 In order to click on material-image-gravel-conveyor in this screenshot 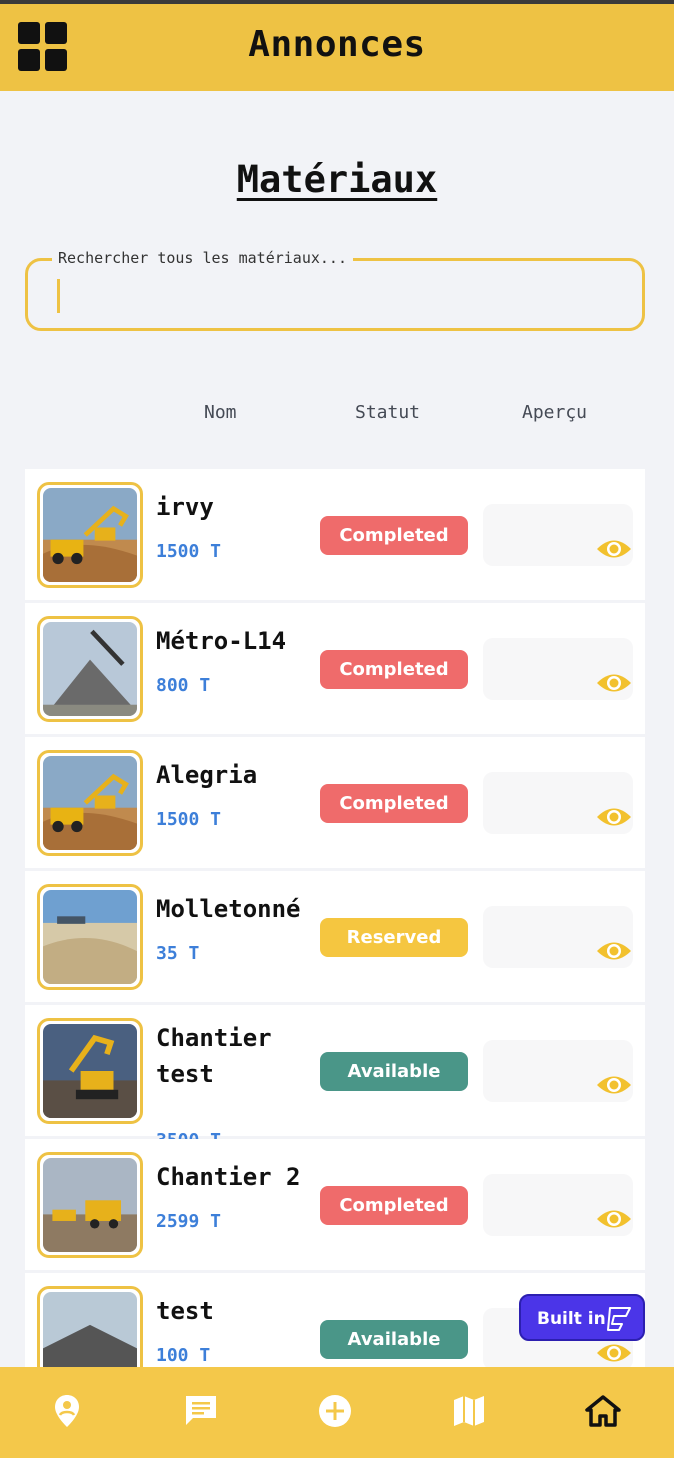, I will do `click(90, 669)`.